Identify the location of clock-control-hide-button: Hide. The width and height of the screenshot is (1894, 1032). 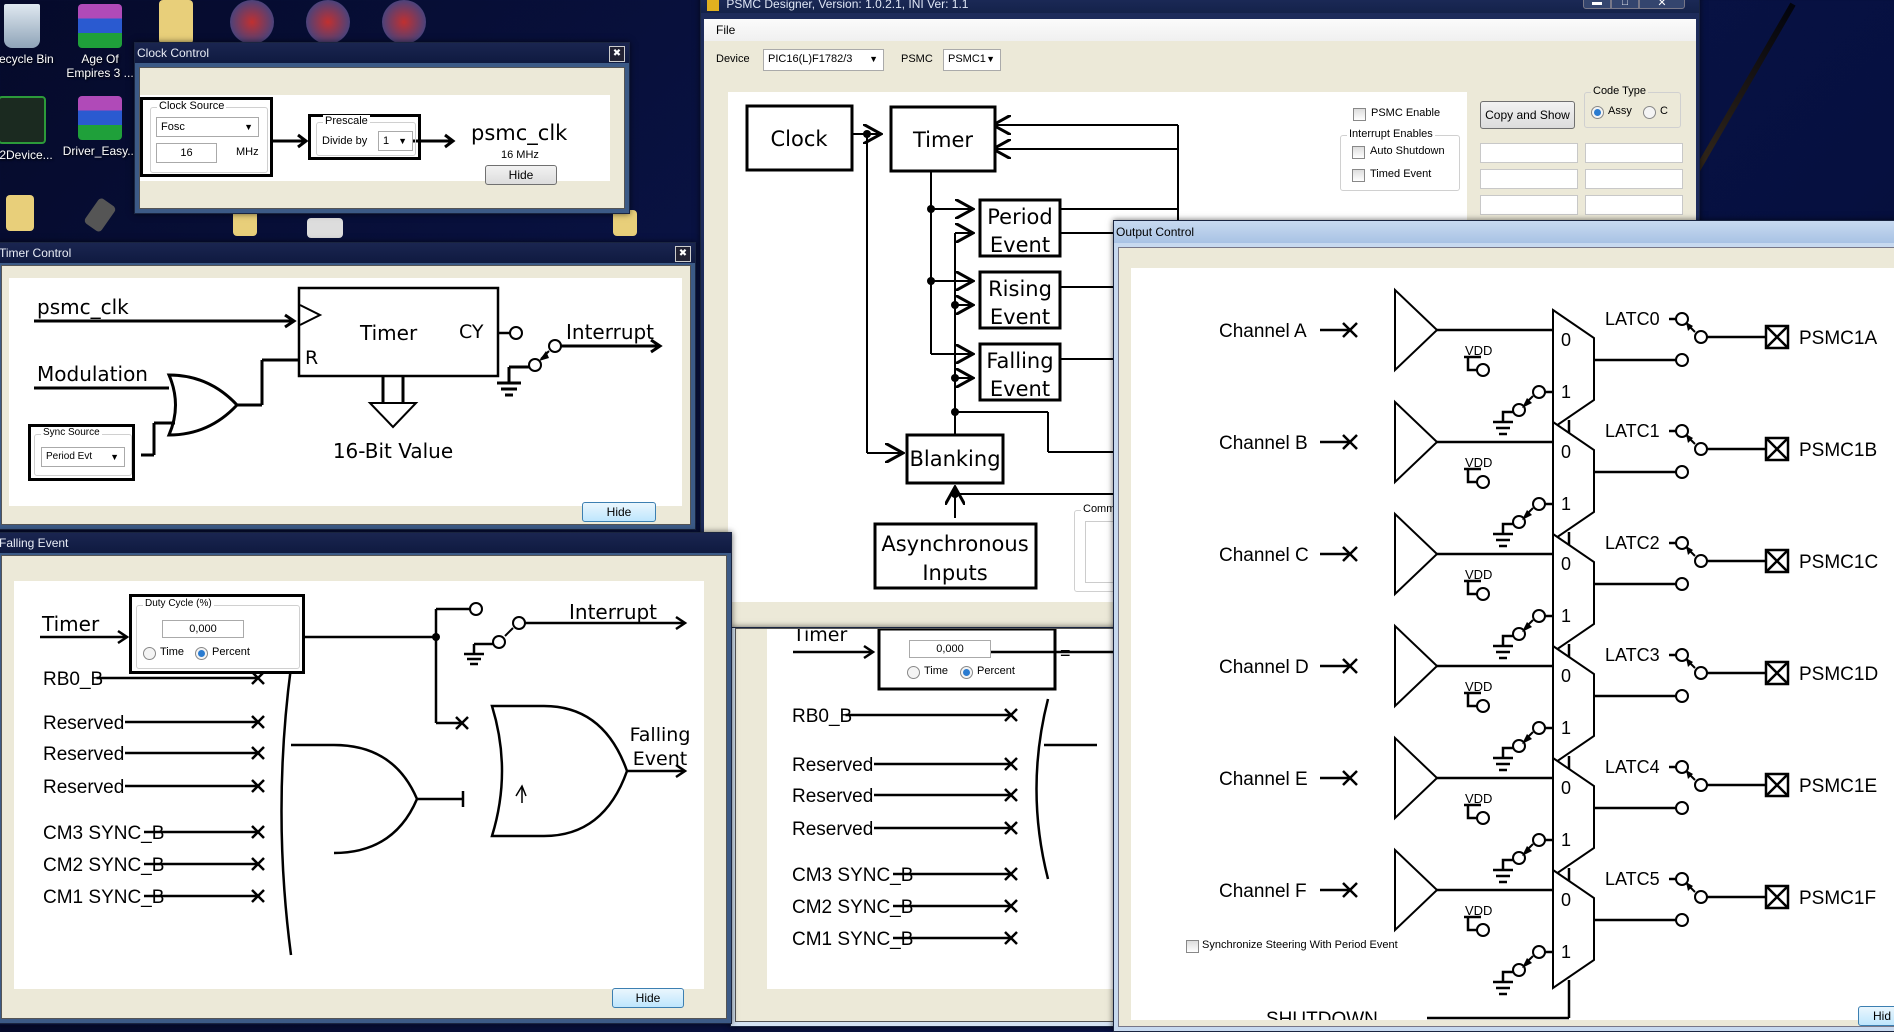
(521, 175).